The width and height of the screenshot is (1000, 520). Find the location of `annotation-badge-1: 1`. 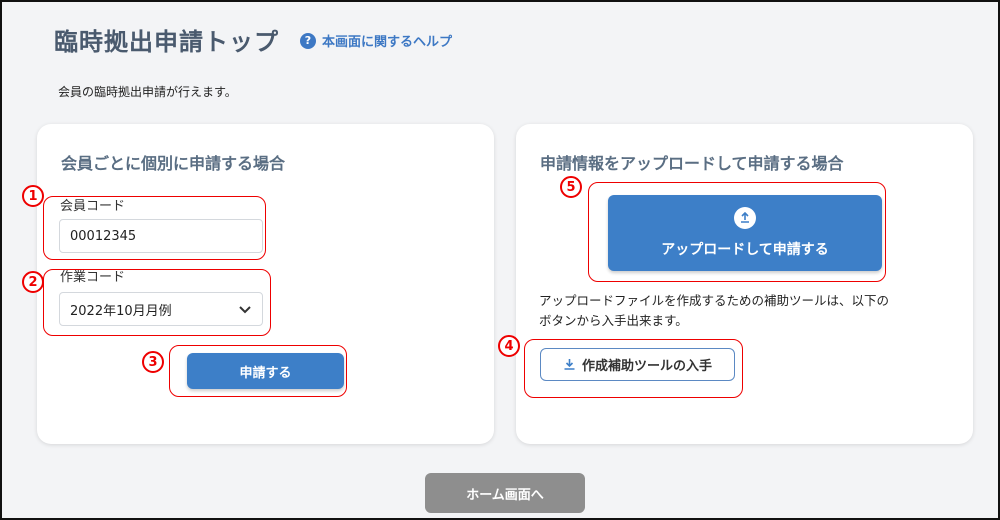

annotation-badge-1: 1 is located at coordinates (33, 196).